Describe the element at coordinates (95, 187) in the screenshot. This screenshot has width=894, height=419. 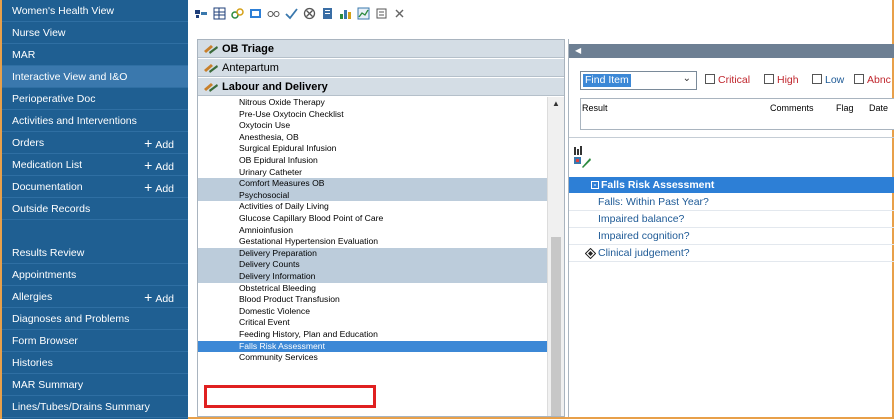
I see `nav-item-documentation: Documentation + Add` at that location.